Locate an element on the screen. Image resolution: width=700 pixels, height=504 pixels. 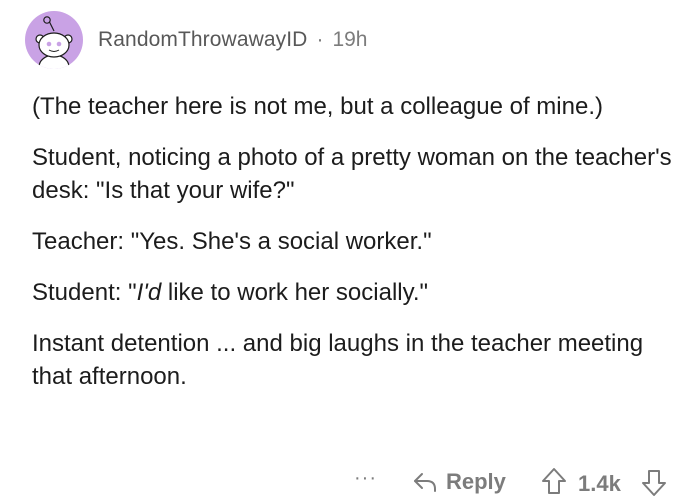
italic-text: I'd is located at coordinates (149, 292).